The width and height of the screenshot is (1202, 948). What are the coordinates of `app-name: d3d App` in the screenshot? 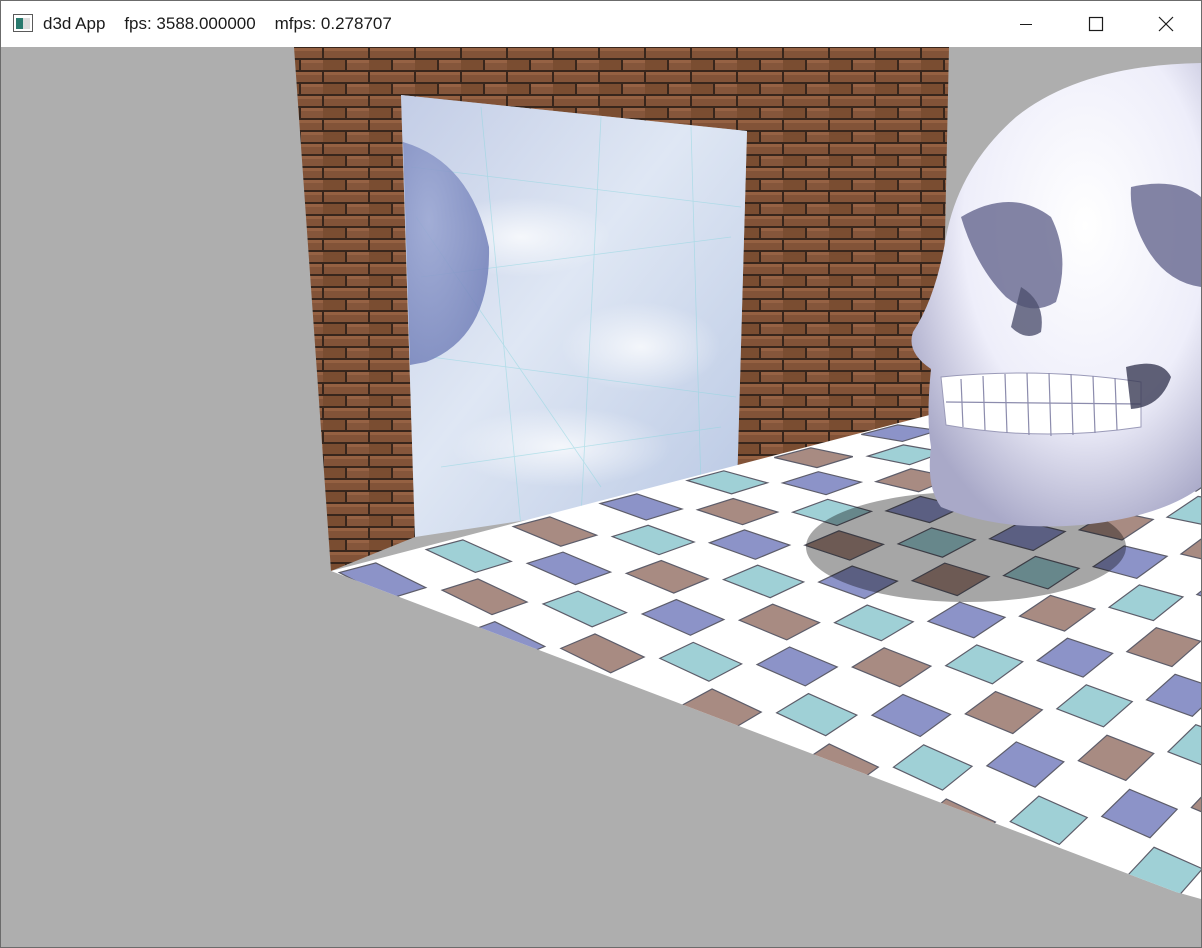 It's located at (74, 23).